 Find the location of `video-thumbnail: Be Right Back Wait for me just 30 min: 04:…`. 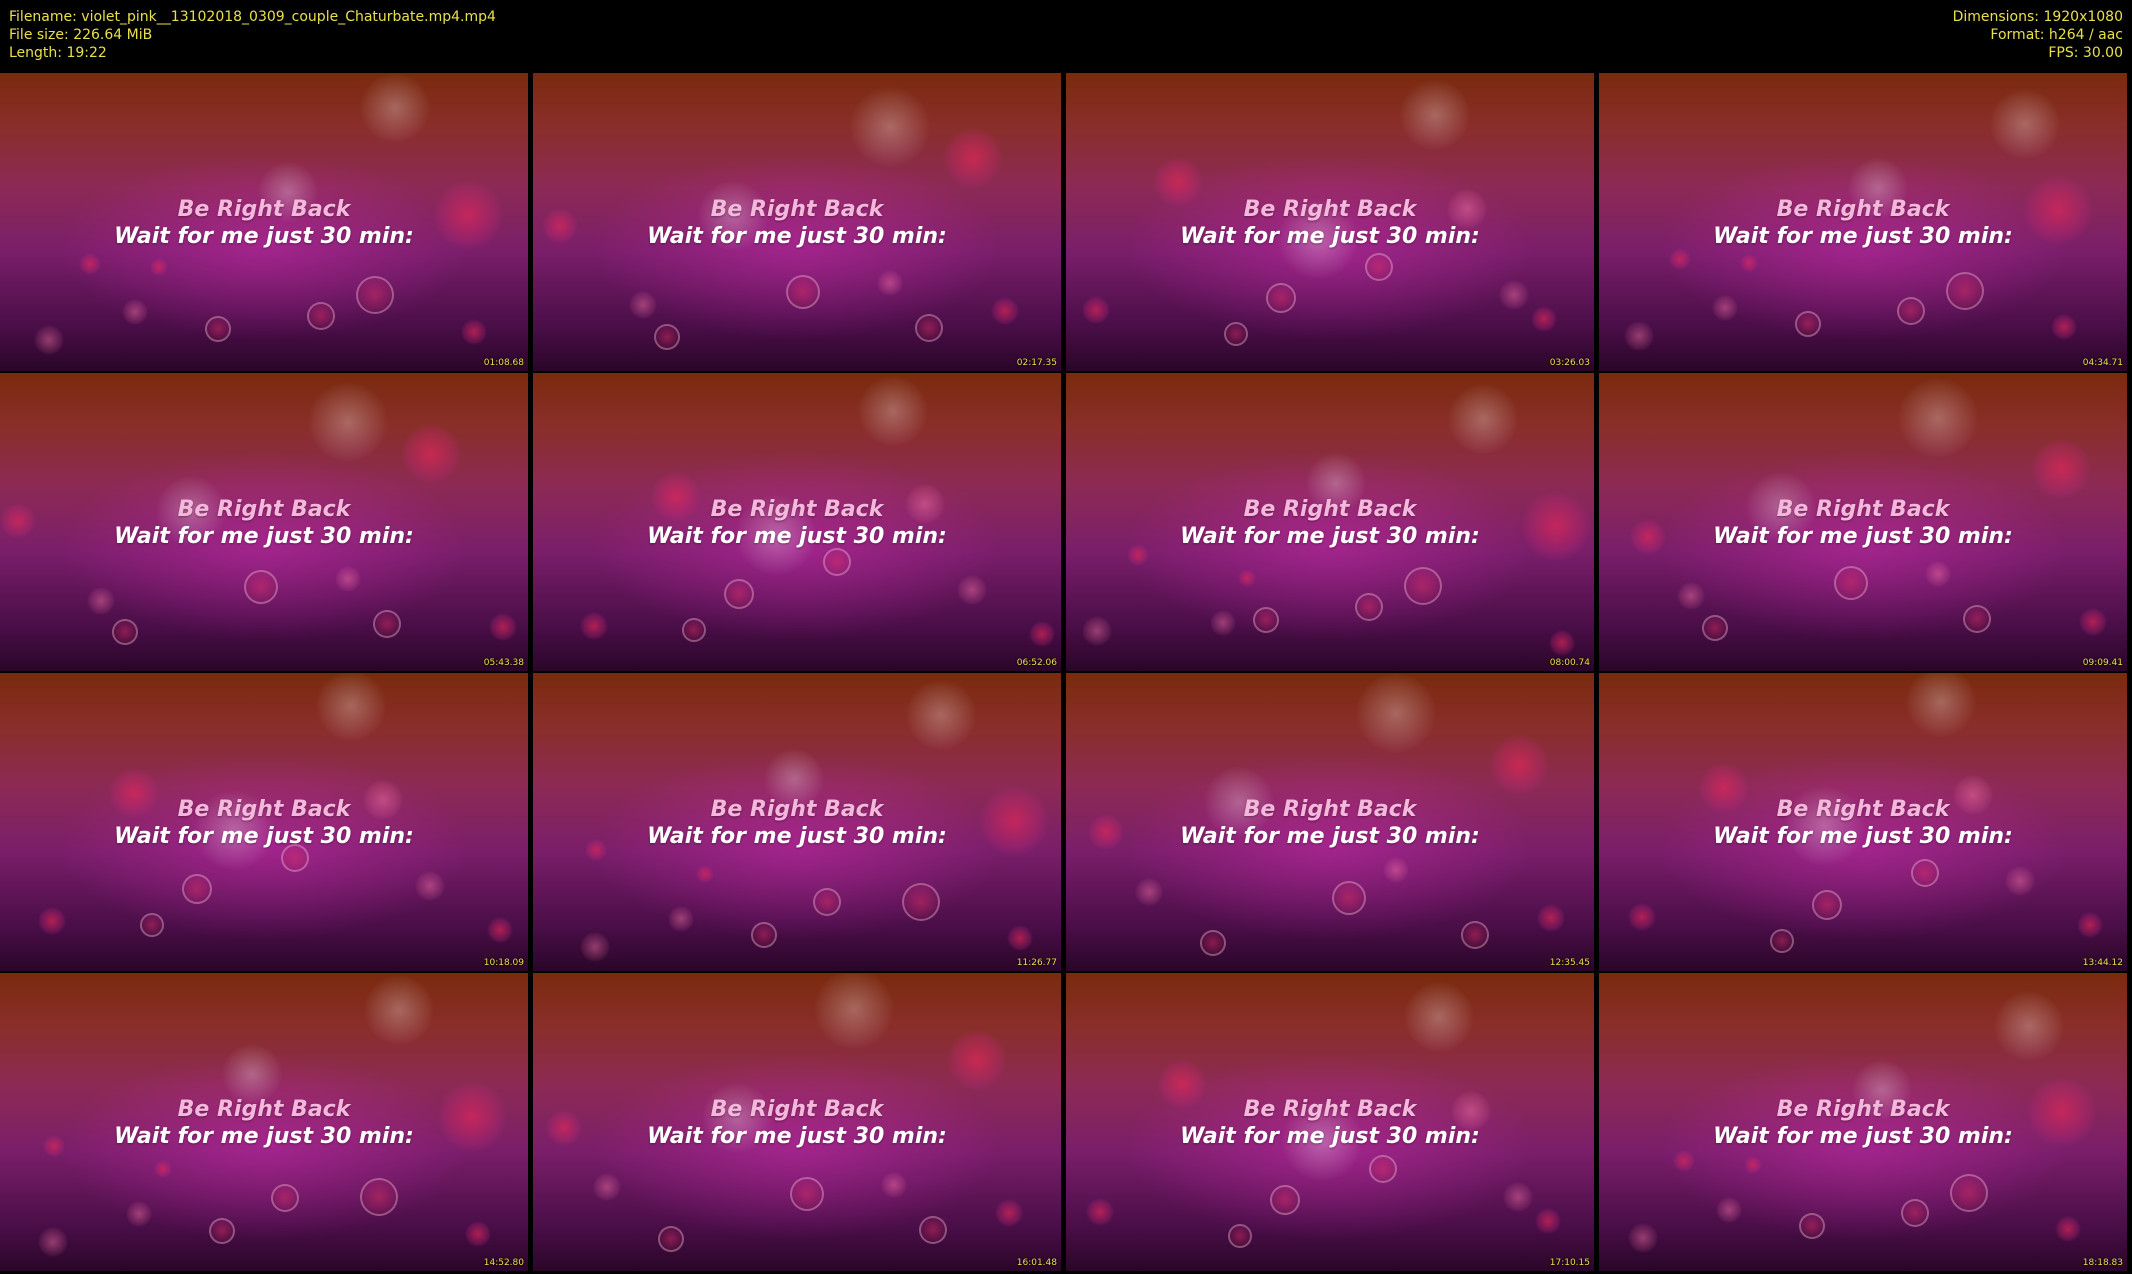

video-thumbnail: Be Right Back Wait for me just 30 min: 04:… is located at coordinates (1863, 222).